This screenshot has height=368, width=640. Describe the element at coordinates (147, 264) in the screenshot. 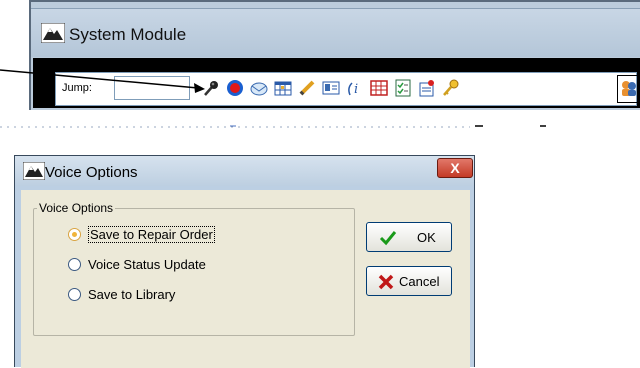

I see `option-label: Voice Status Update` at that location.